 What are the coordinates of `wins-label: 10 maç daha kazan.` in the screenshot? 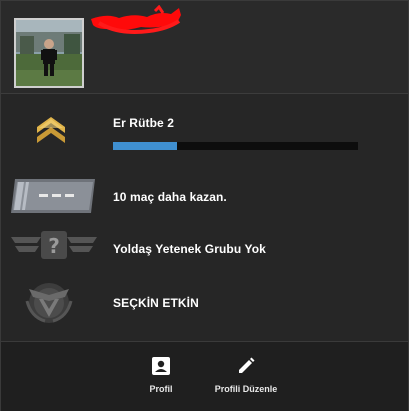 It's located at (170, 197).